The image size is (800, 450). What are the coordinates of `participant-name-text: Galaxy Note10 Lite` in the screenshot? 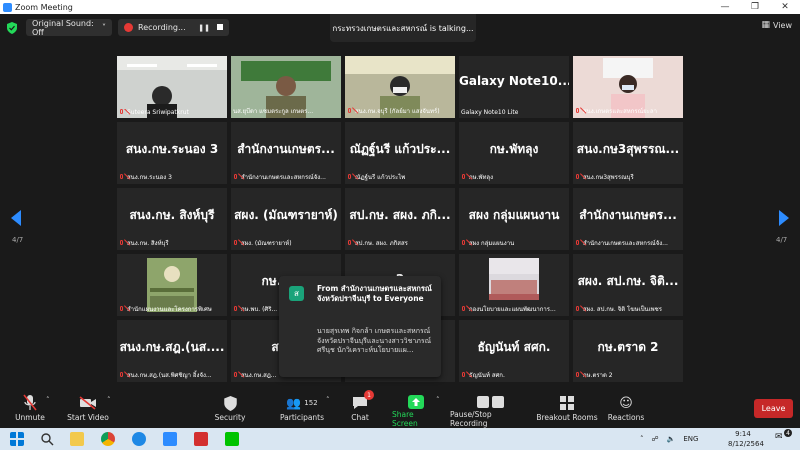 It's located at (490, 112).